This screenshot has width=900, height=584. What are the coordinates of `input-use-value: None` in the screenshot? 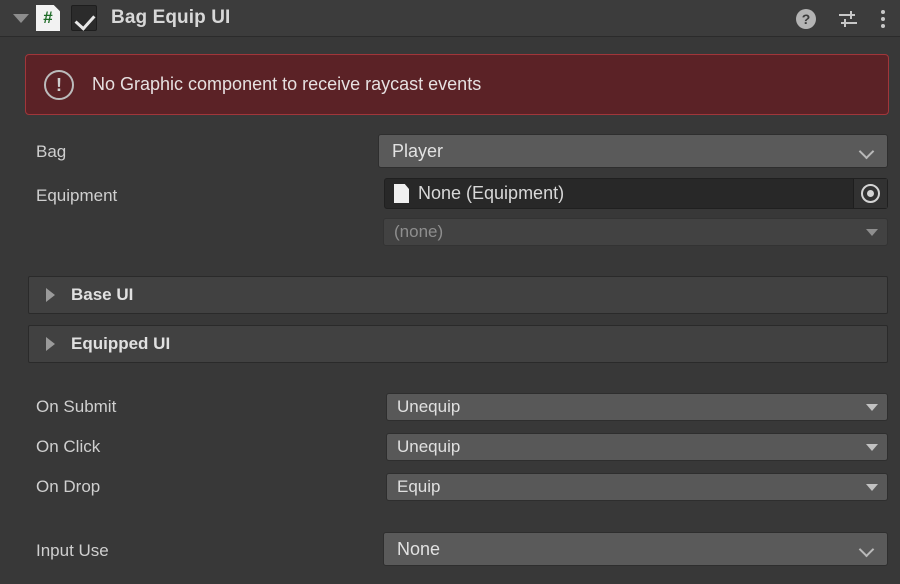 It's located at (419, 548).